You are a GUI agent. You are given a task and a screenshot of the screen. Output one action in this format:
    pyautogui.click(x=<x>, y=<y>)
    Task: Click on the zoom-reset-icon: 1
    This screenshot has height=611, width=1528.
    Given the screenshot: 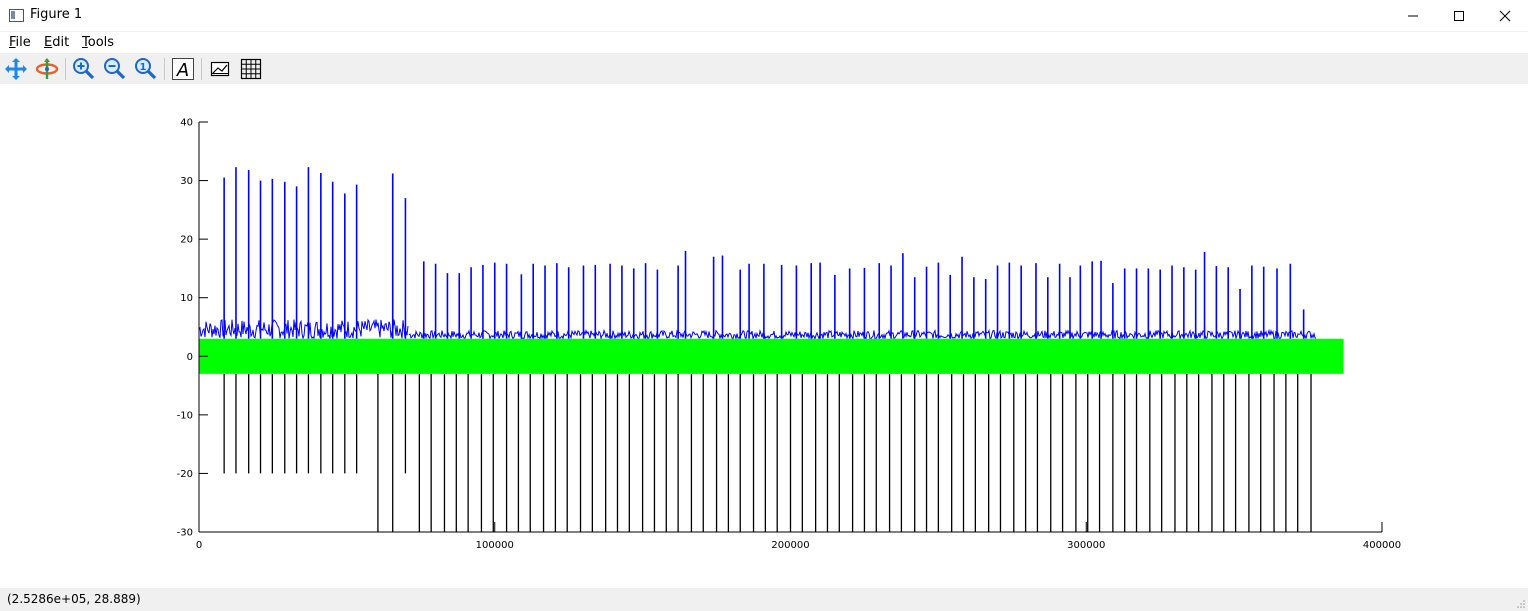 What is the action you would take?
    pyautogui.click(x=146, y=69)
    